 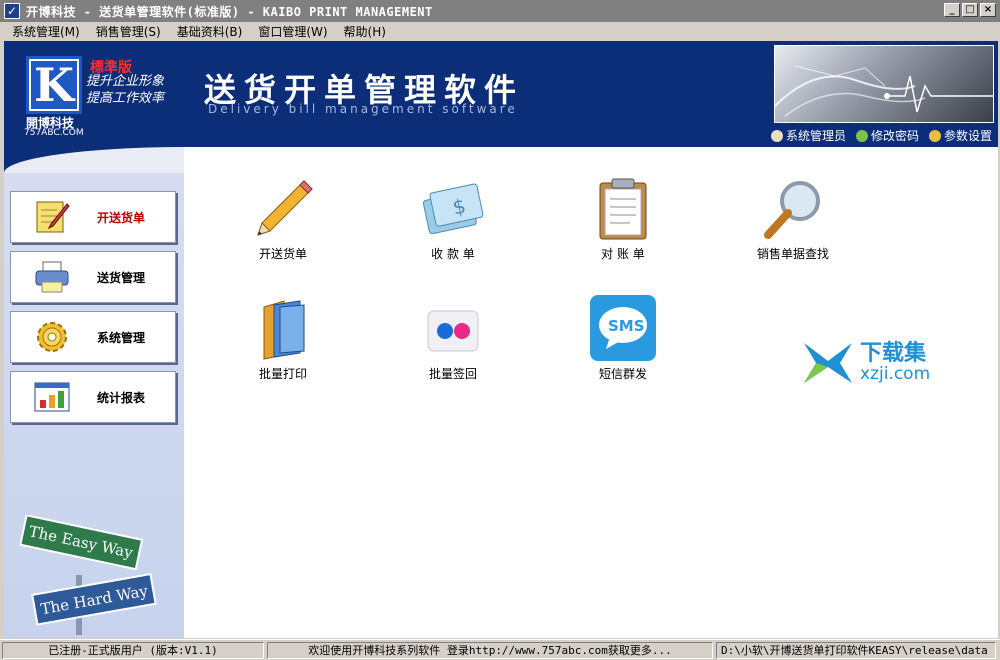 What do you see at coordinates (622, 374) in the screenshot?
I see `tile-label: 短信群发` at bounding box center [622, 374].